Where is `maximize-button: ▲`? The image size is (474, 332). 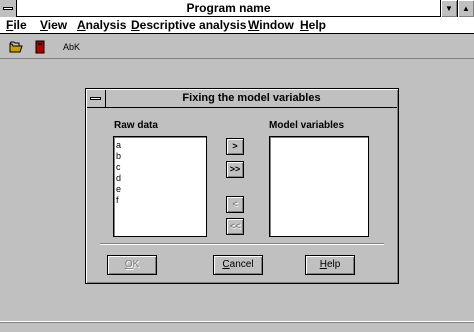 maximize-button: ▲ is located at coordinates (465, 8).